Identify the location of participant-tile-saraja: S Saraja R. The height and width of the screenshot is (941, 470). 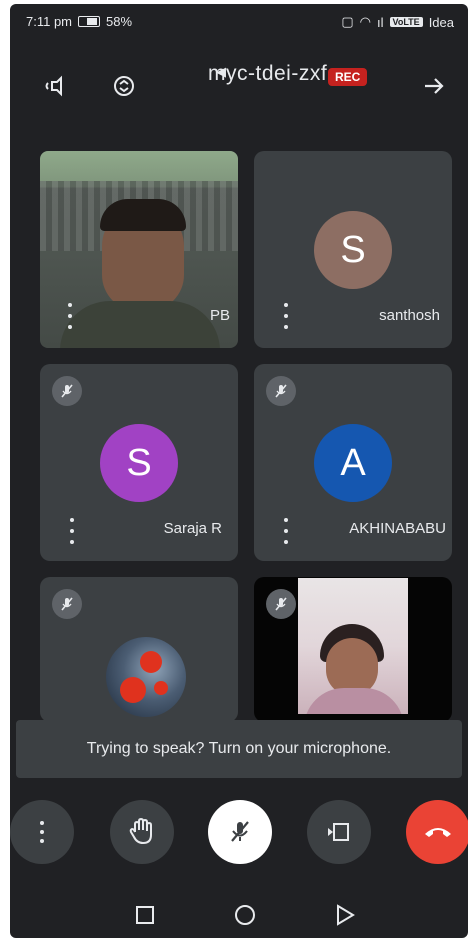
(139, 462).